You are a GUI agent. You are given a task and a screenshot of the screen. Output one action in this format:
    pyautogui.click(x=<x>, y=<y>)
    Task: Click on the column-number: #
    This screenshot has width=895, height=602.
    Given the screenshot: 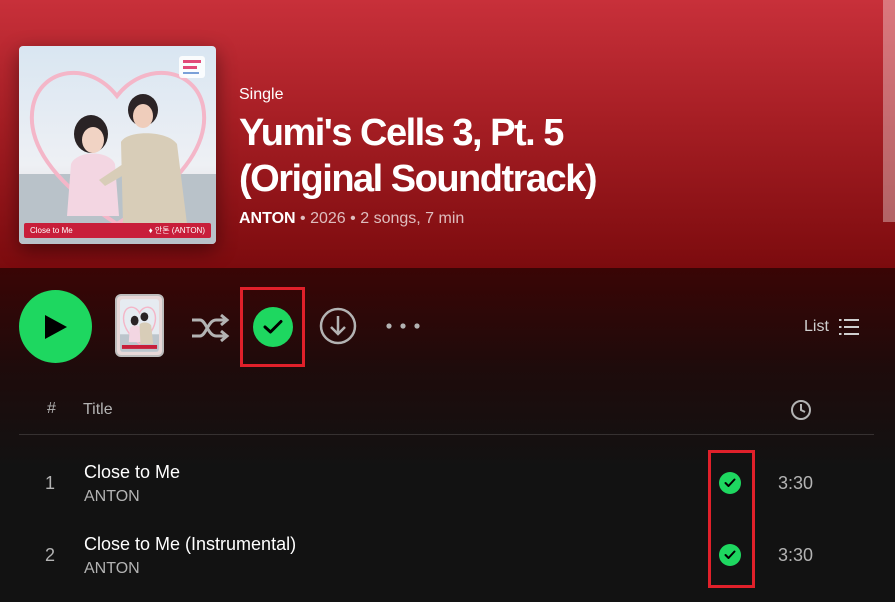 What is the action you would take?
    pyautogui.click(x=51, y=408)
    